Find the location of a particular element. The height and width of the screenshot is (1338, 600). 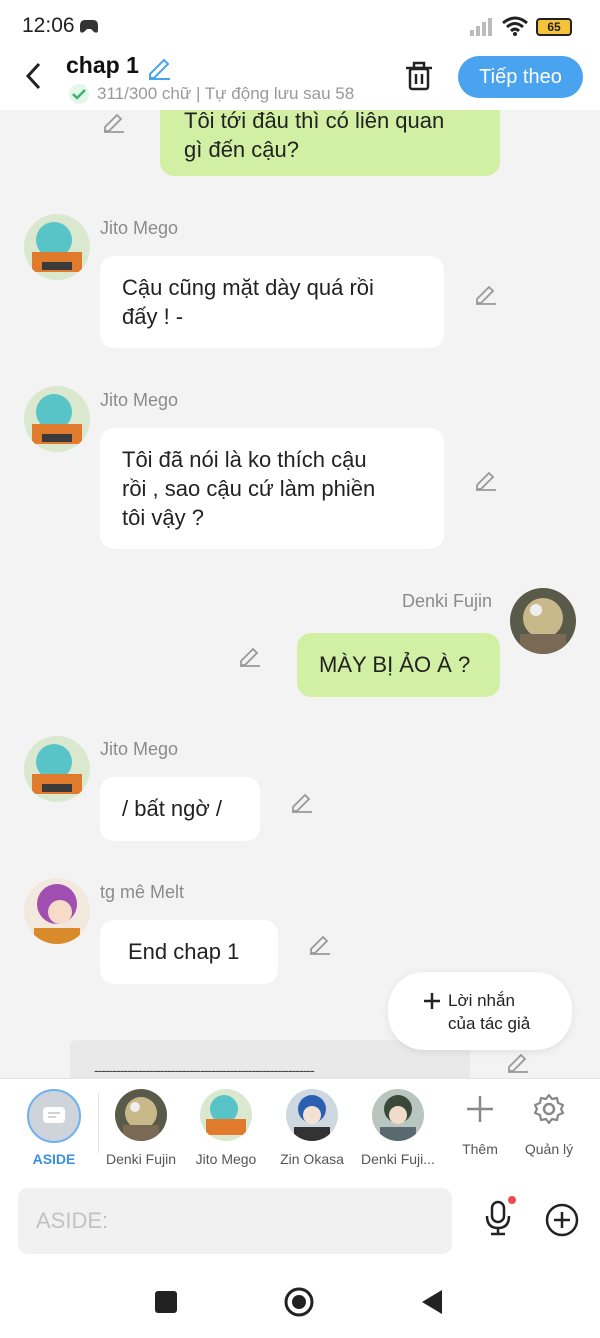

message-bubble: End chap 1 is located at coordinates (189, 952).